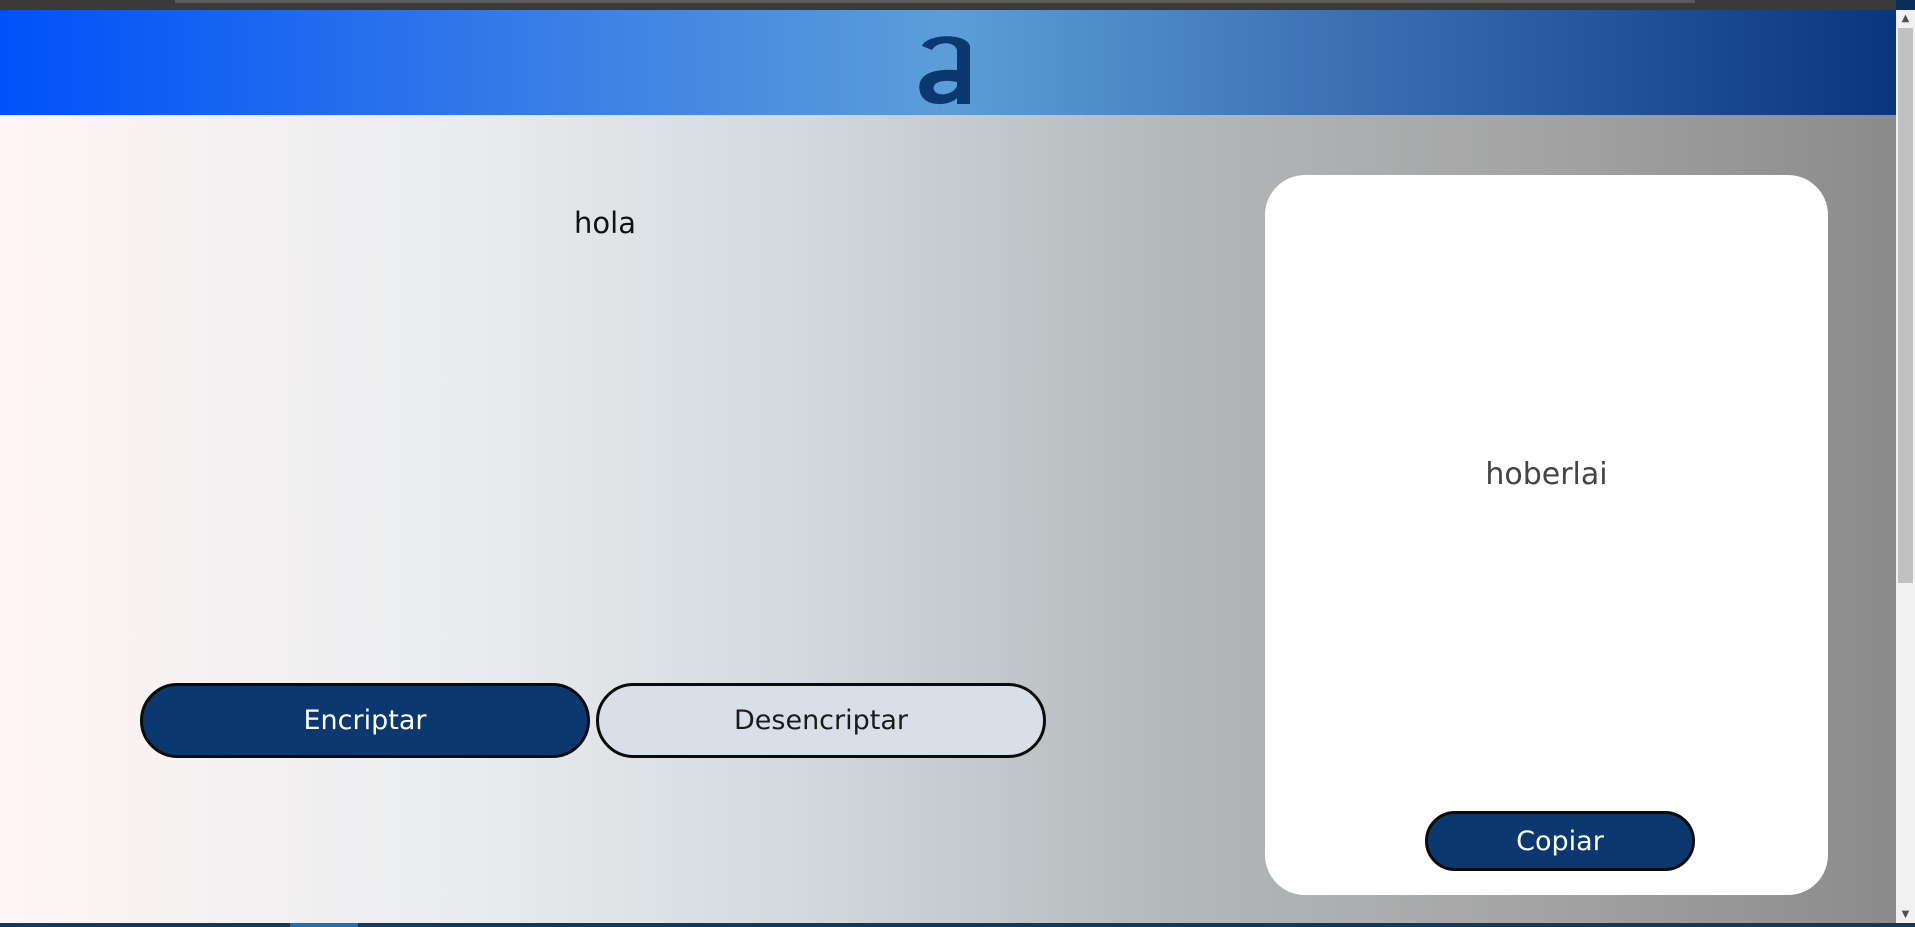 The image size is (1915, 927). I want to click on decrypt-button: Desencriptar, so click(821, 720).